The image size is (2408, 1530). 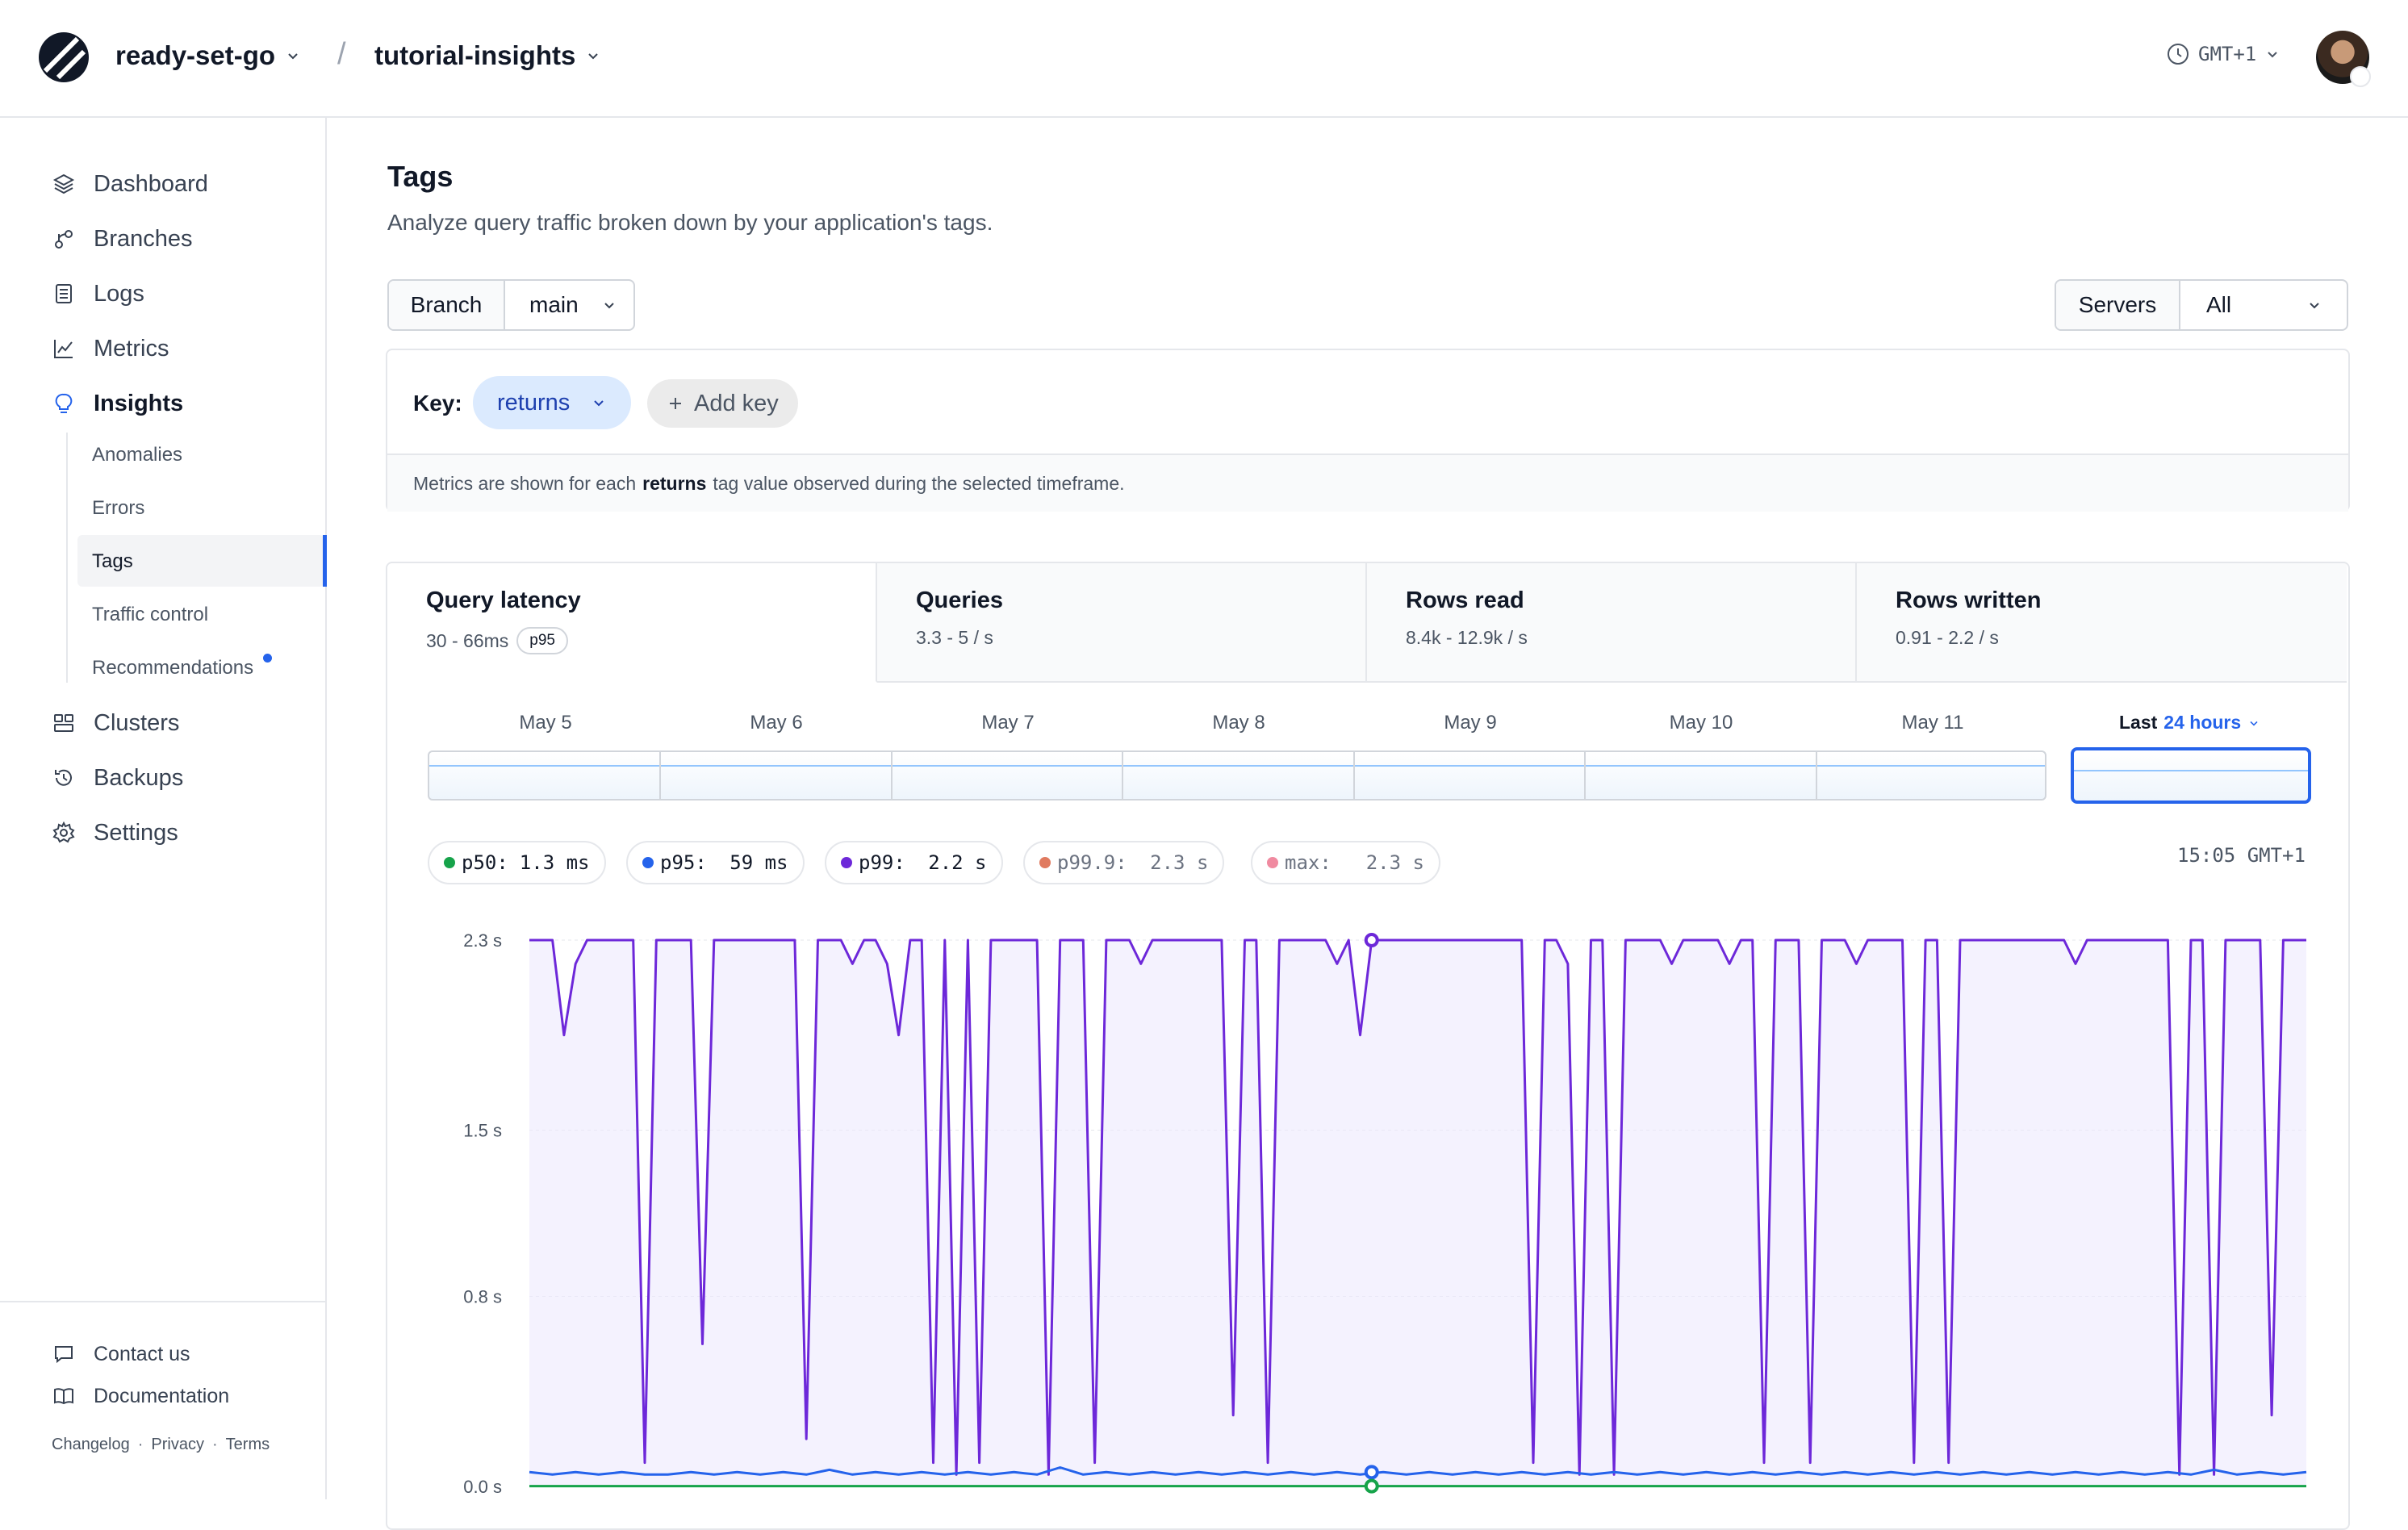 I want to click on percentile-badge: p95, so click(x=542, y=640).